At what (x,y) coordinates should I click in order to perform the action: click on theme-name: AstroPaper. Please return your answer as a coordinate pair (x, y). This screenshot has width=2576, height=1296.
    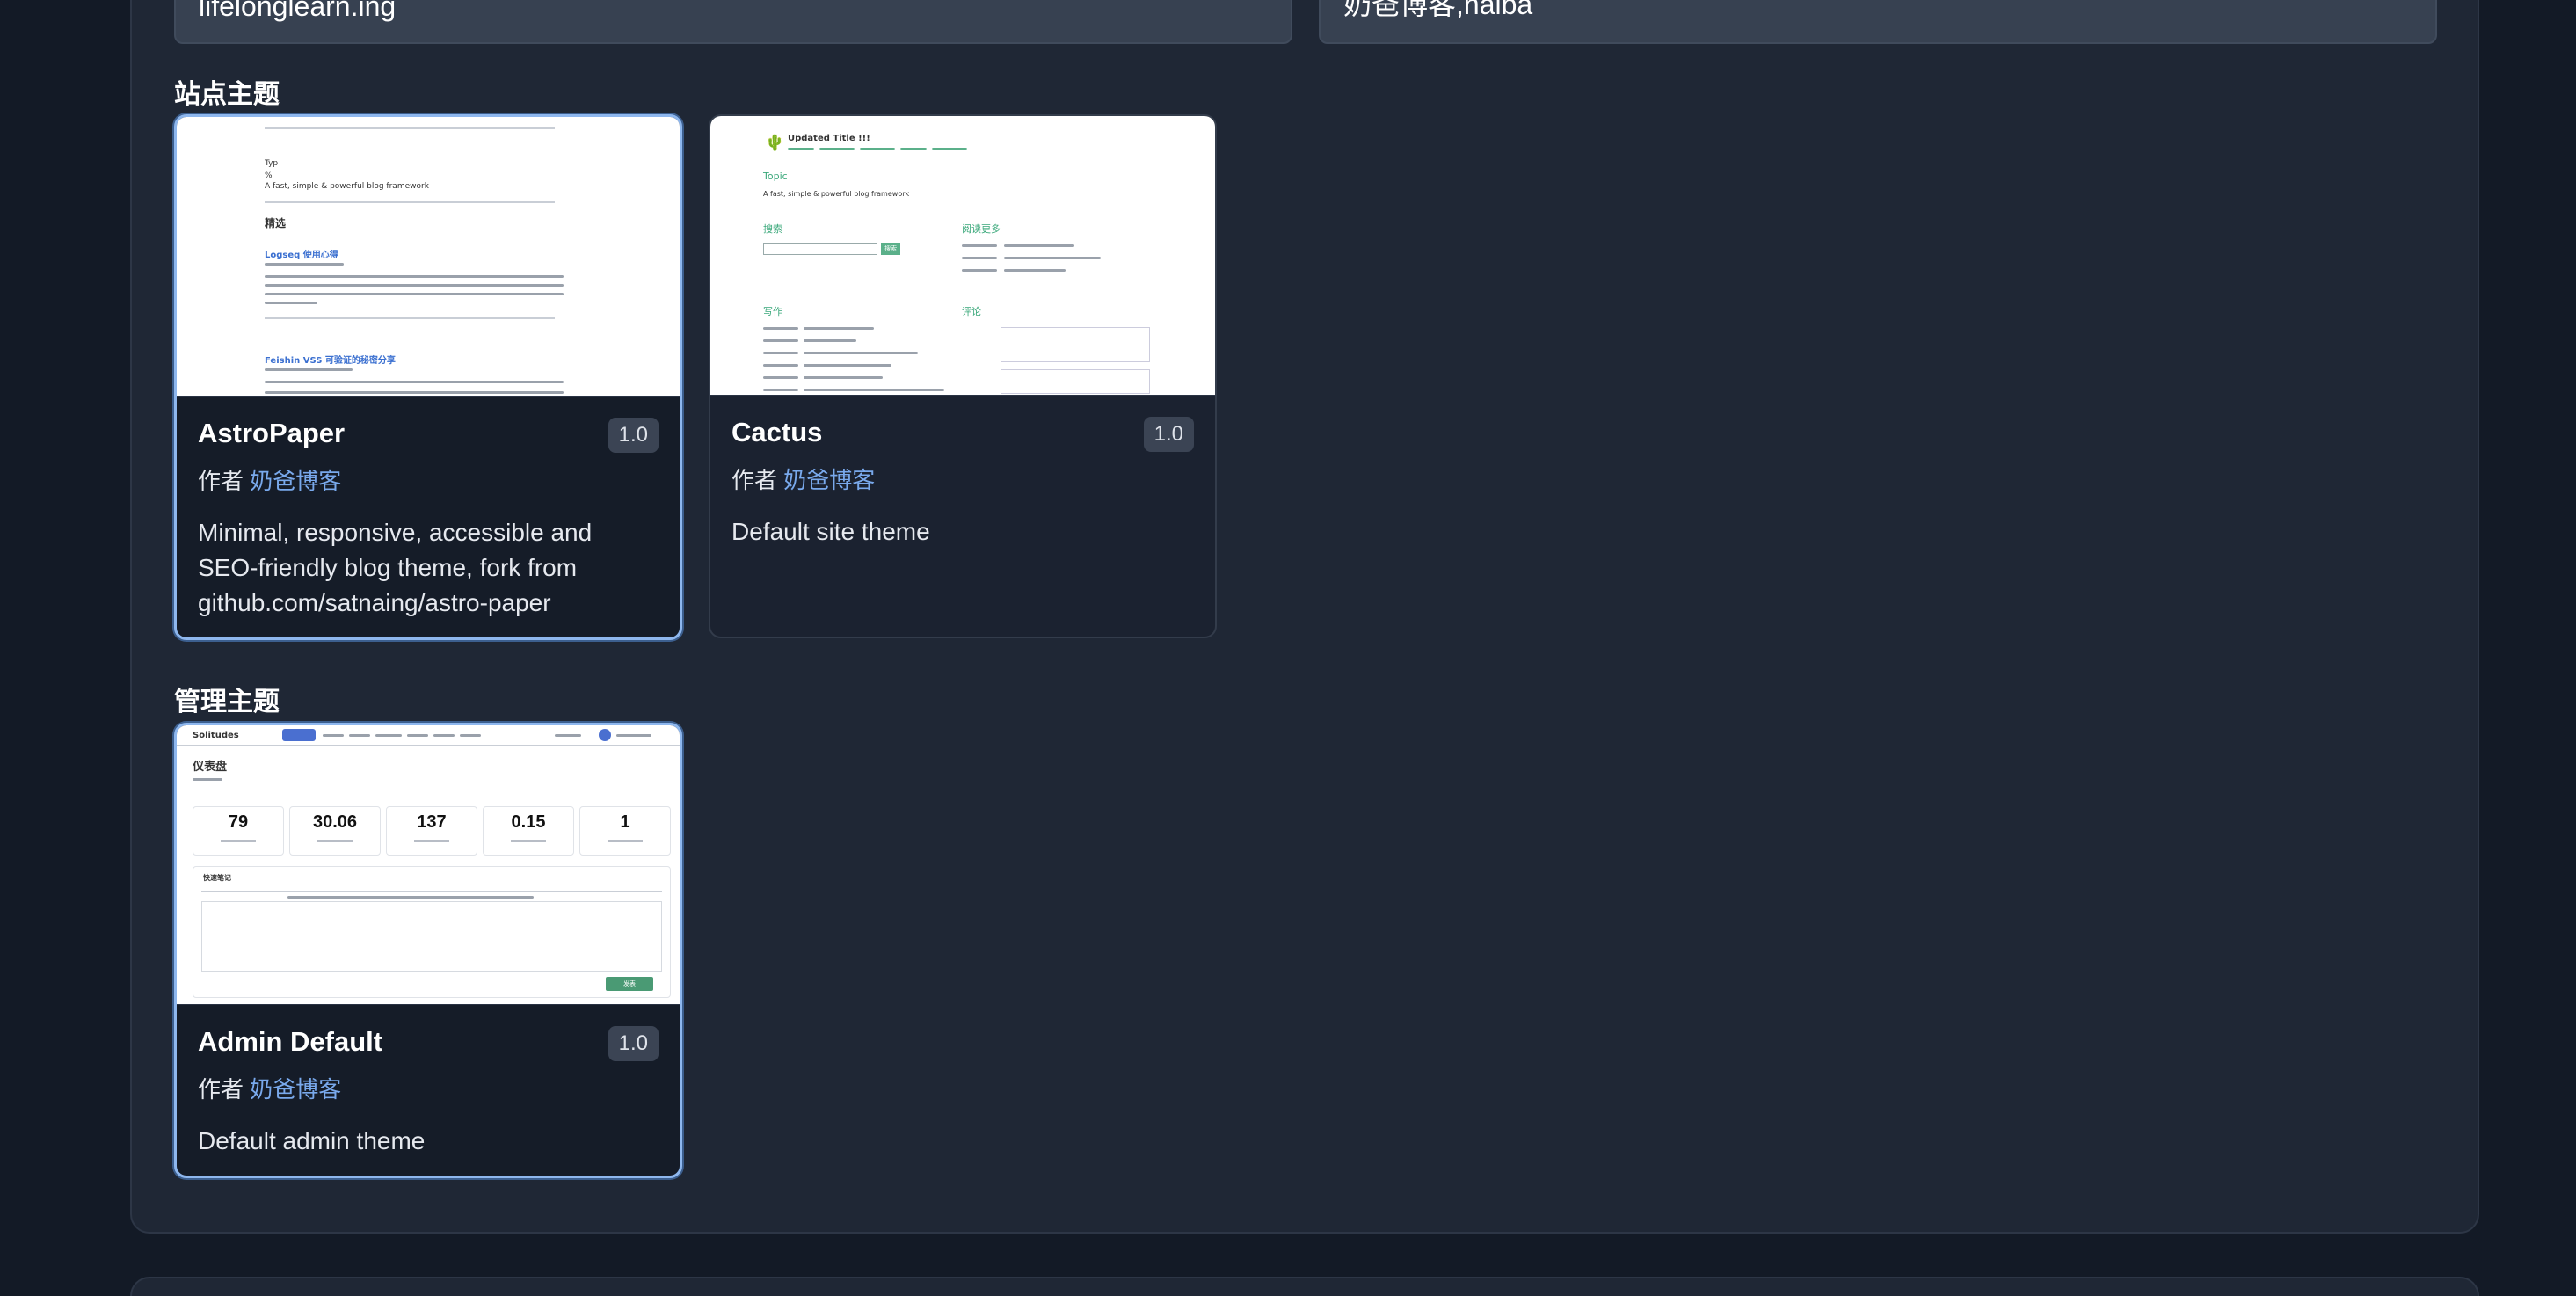
    Looking at the image, I should click on (272, 433).